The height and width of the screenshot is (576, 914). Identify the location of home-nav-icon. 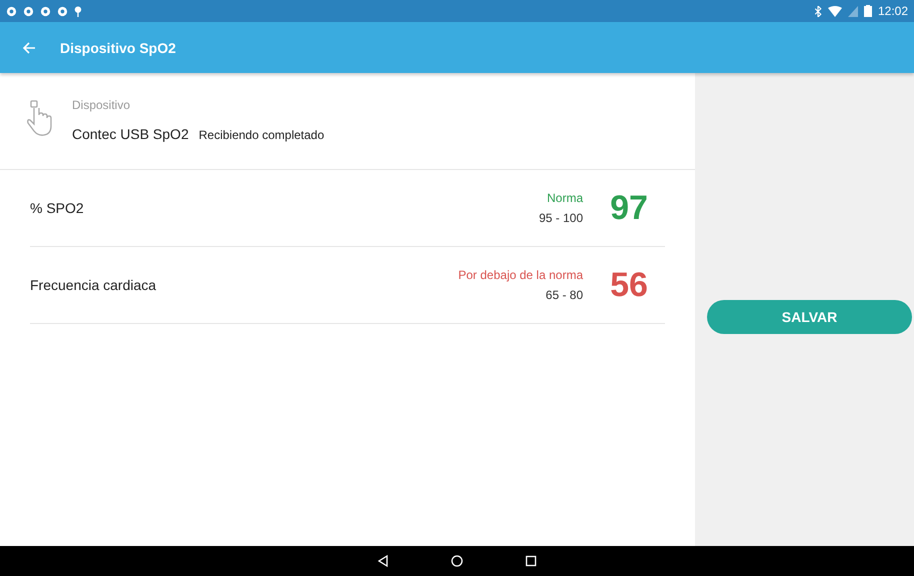
(457, 561).